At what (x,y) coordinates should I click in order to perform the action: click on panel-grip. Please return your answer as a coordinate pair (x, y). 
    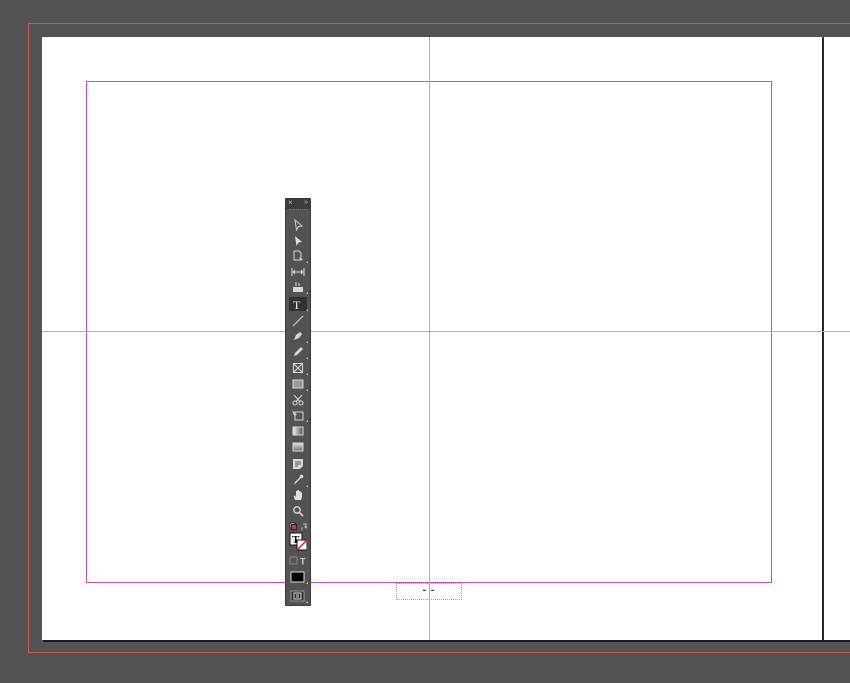
    Looking at the image, I should click on (298, 211).